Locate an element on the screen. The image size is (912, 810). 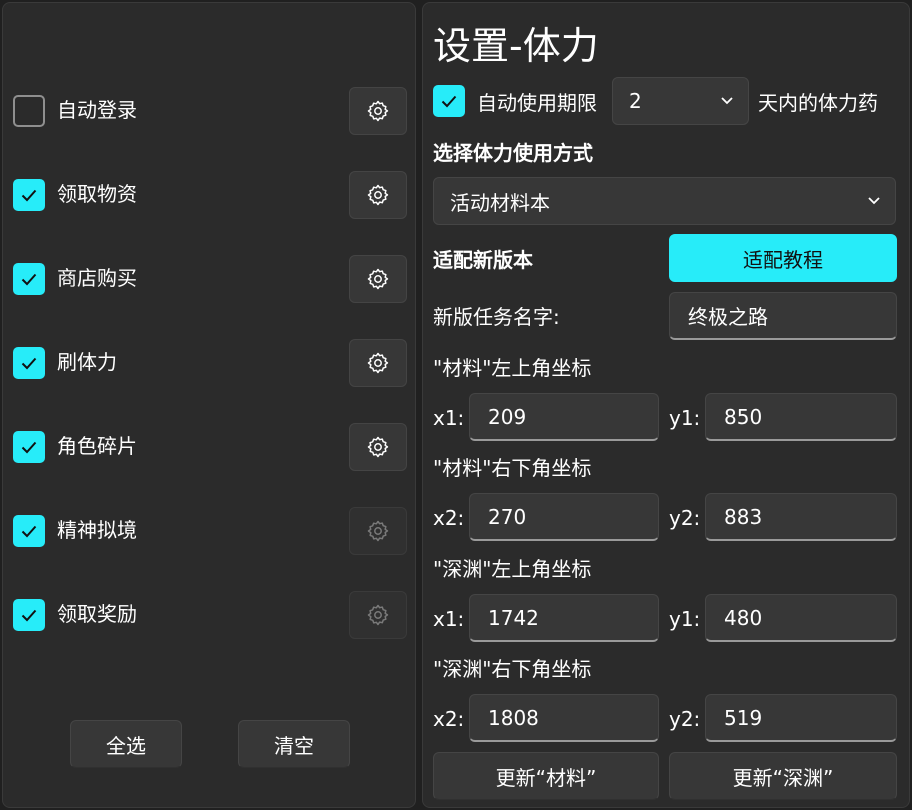
task-name-label: 新版任务名字: is located at coordinates (496, 317).